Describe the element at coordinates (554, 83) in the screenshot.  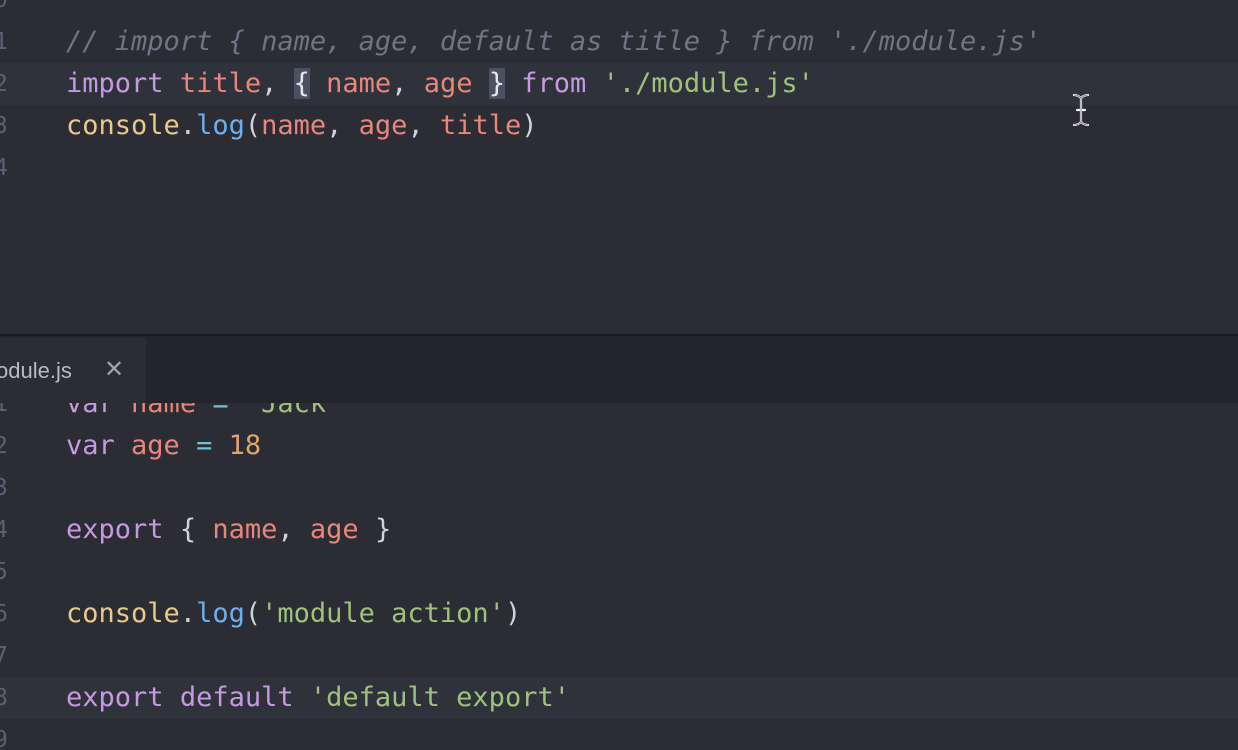
I see `code-token: from` at that location.